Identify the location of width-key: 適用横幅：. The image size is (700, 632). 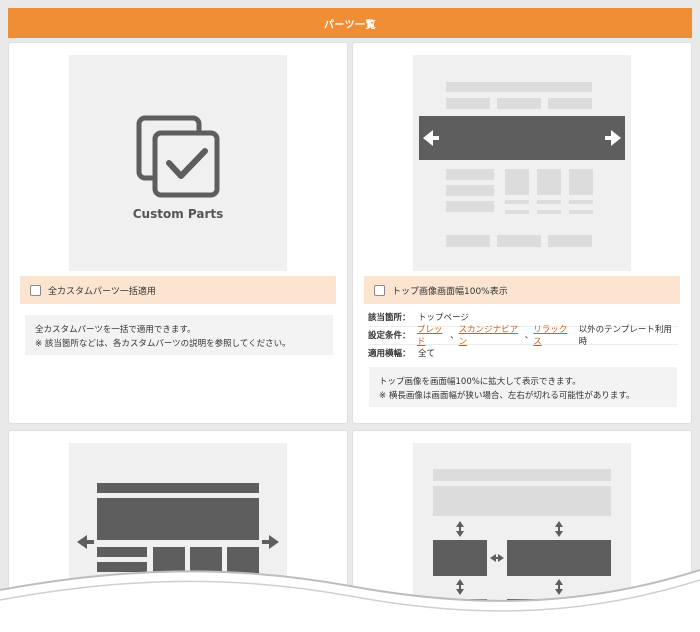
(389, 354).